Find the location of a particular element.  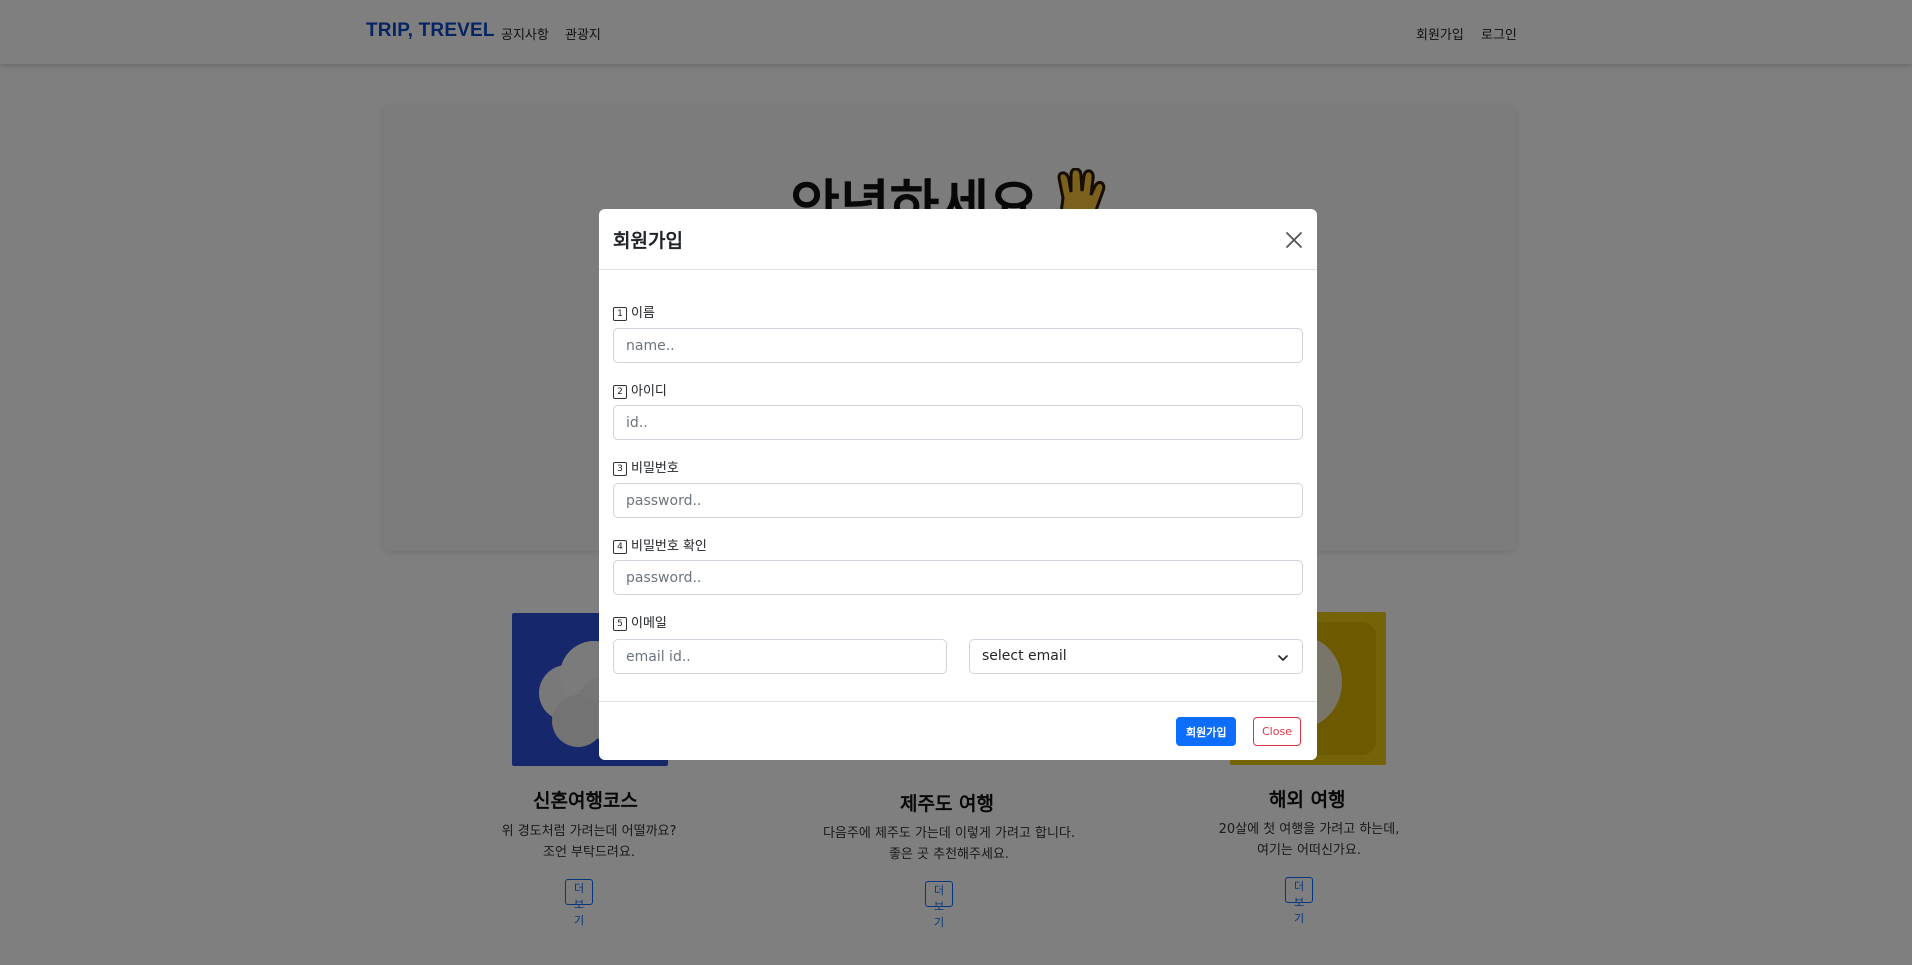

password-label: 3 비밀번호 is located at coordinates (646, 466).